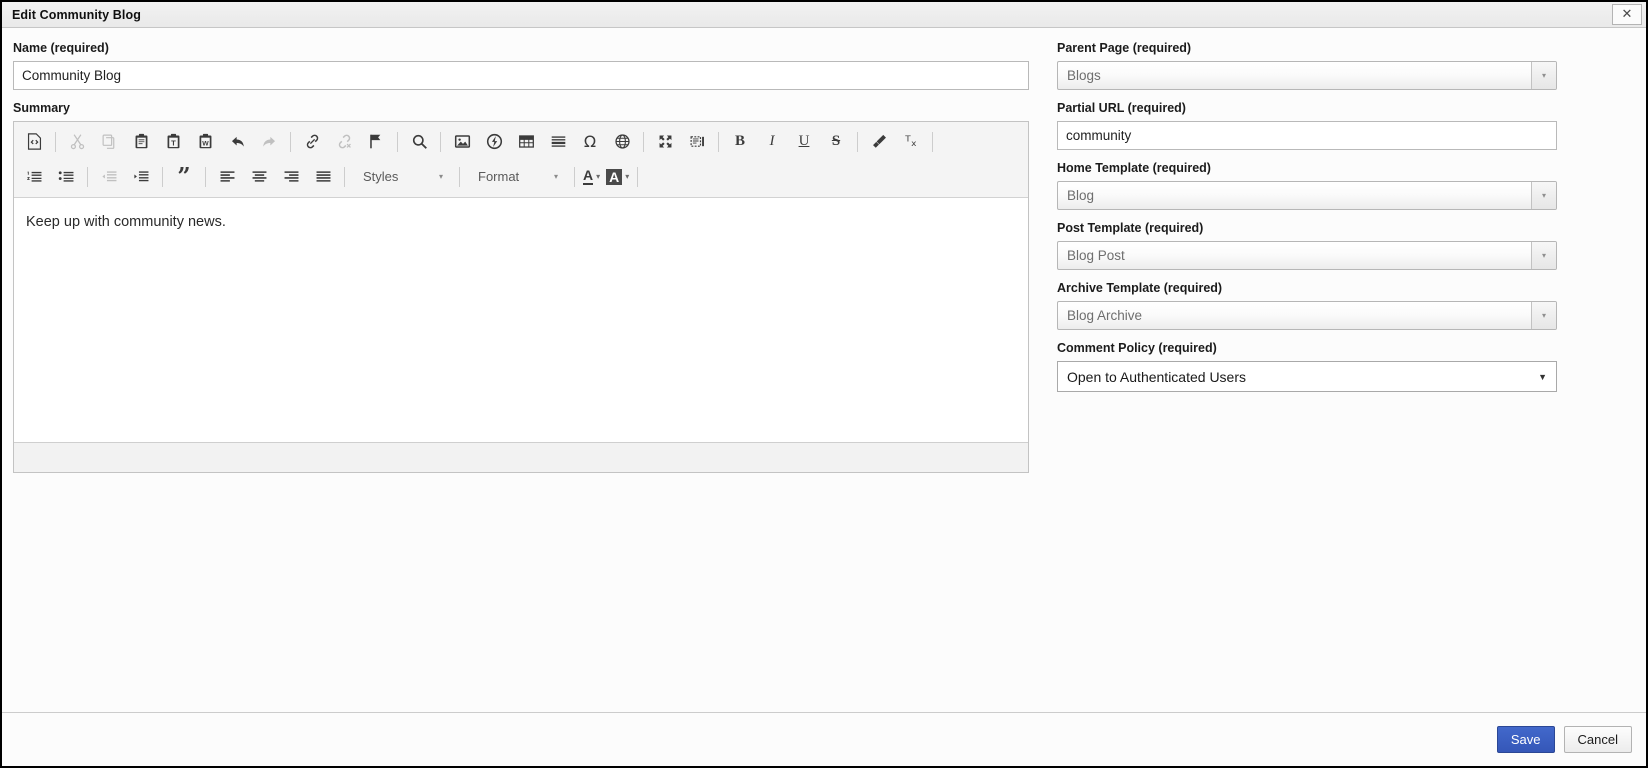 Image resolution: width=1648 pixels, height=768 pixels. I want to click on editor-toolbar: T W Ω B I U Sᵀₓ ” Styles ▾ Format ▾ A ▾ A ▾, so click(521, 160).